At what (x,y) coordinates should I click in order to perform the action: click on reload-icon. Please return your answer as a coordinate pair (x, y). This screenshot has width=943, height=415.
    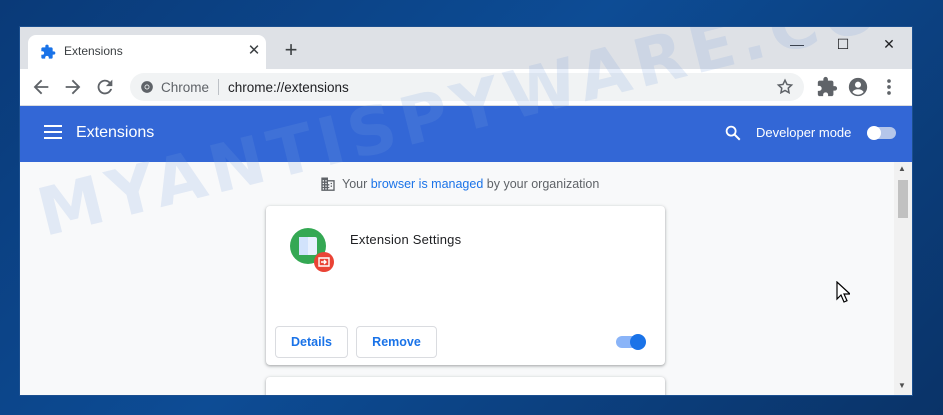
    Looking at the image, I should click on (105, 87).